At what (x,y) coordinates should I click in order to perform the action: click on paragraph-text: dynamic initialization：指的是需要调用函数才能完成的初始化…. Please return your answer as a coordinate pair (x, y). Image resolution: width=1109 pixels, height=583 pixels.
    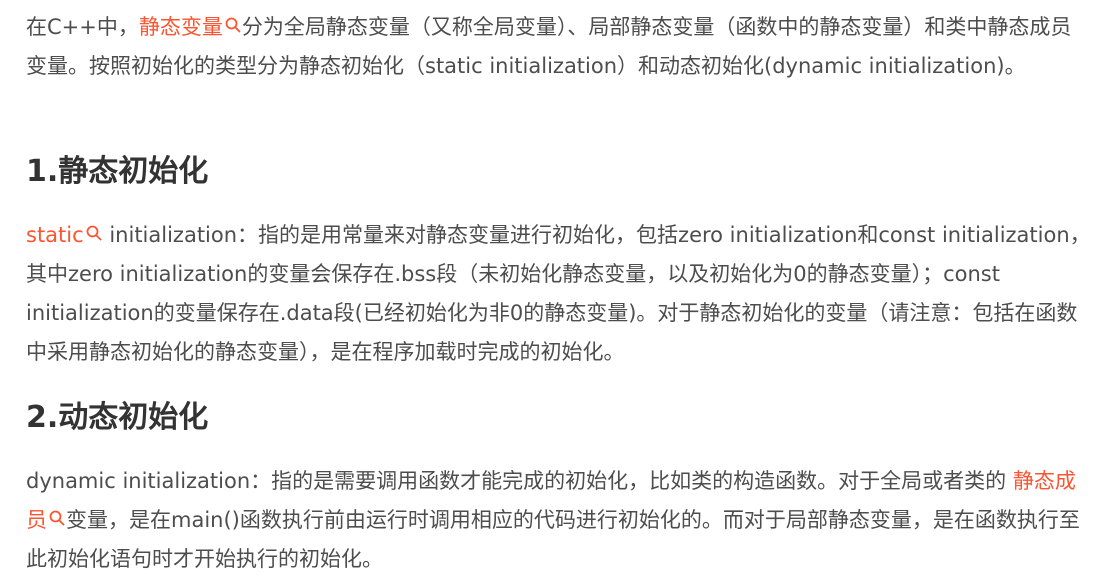
    Looking at the image, I should click on (519, 481).